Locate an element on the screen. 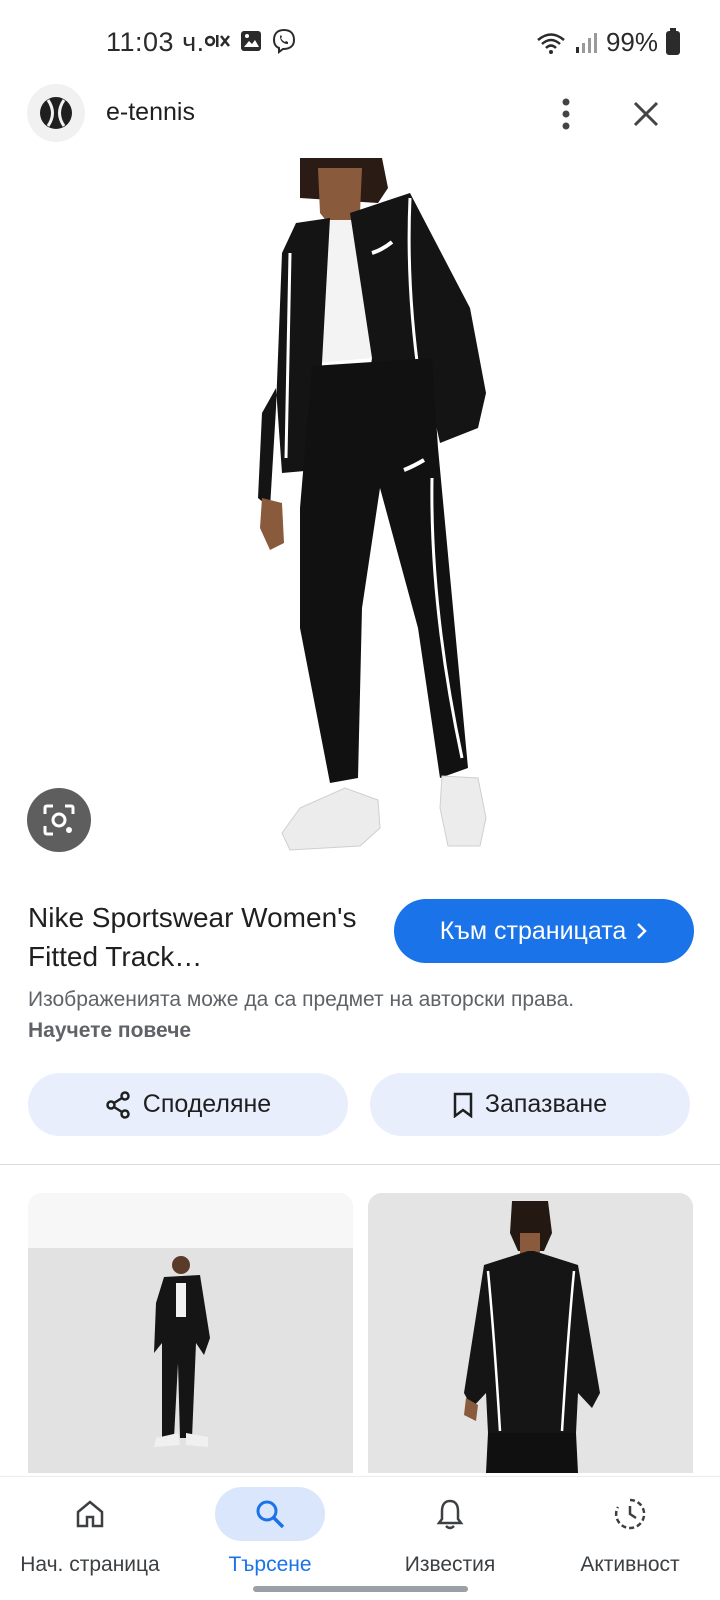 Image resolution: width=720 pixels, height=1600 pixels. search-icon is located at coordinates (270, 1514).